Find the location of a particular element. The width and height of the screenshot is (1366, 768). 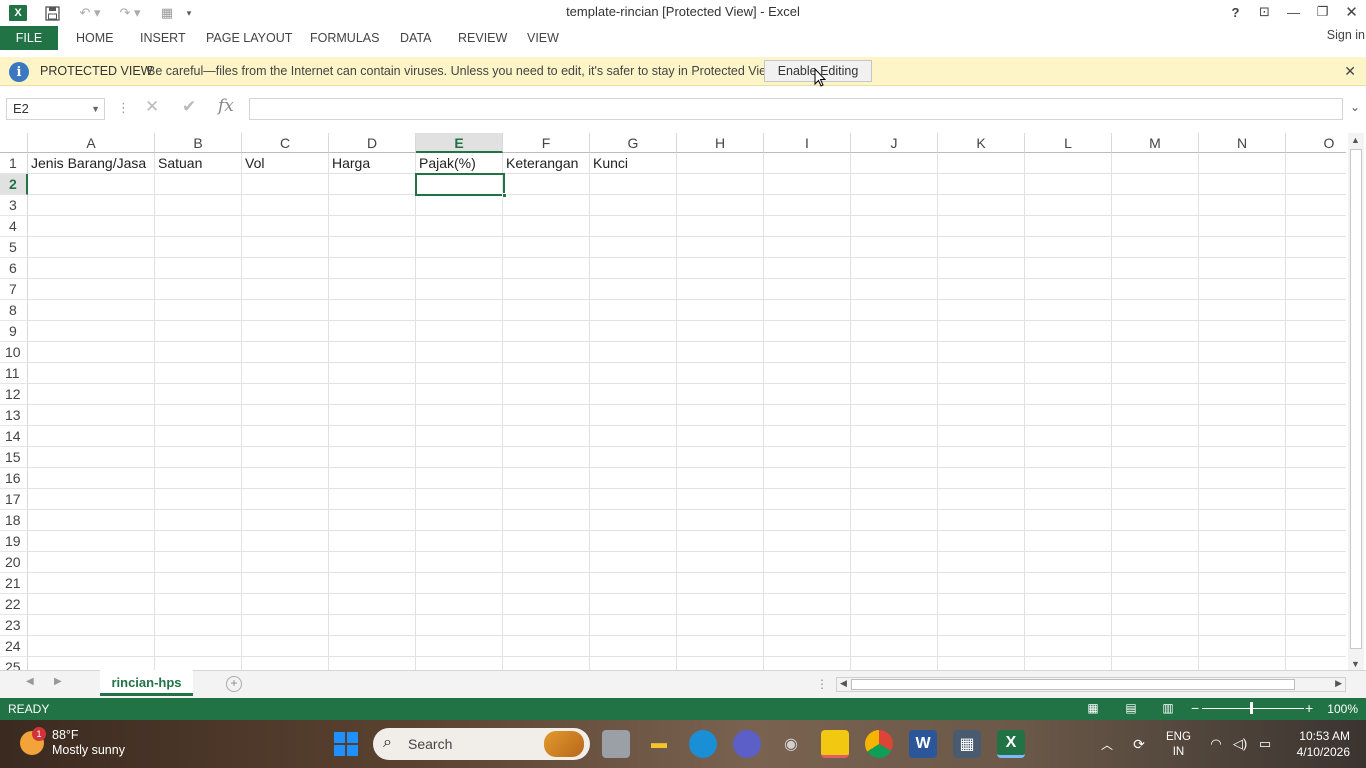

row-header-24: 24 is located at coordinates (14, 646).